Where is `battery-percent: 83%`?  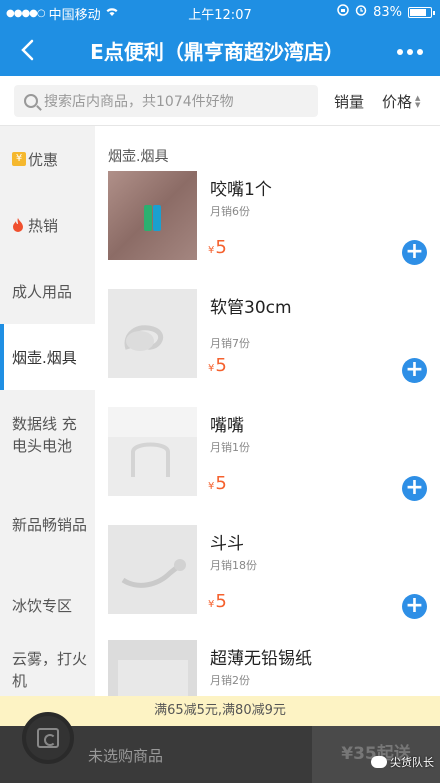
battery-percent: 83% is located at coordinates (387, 12).